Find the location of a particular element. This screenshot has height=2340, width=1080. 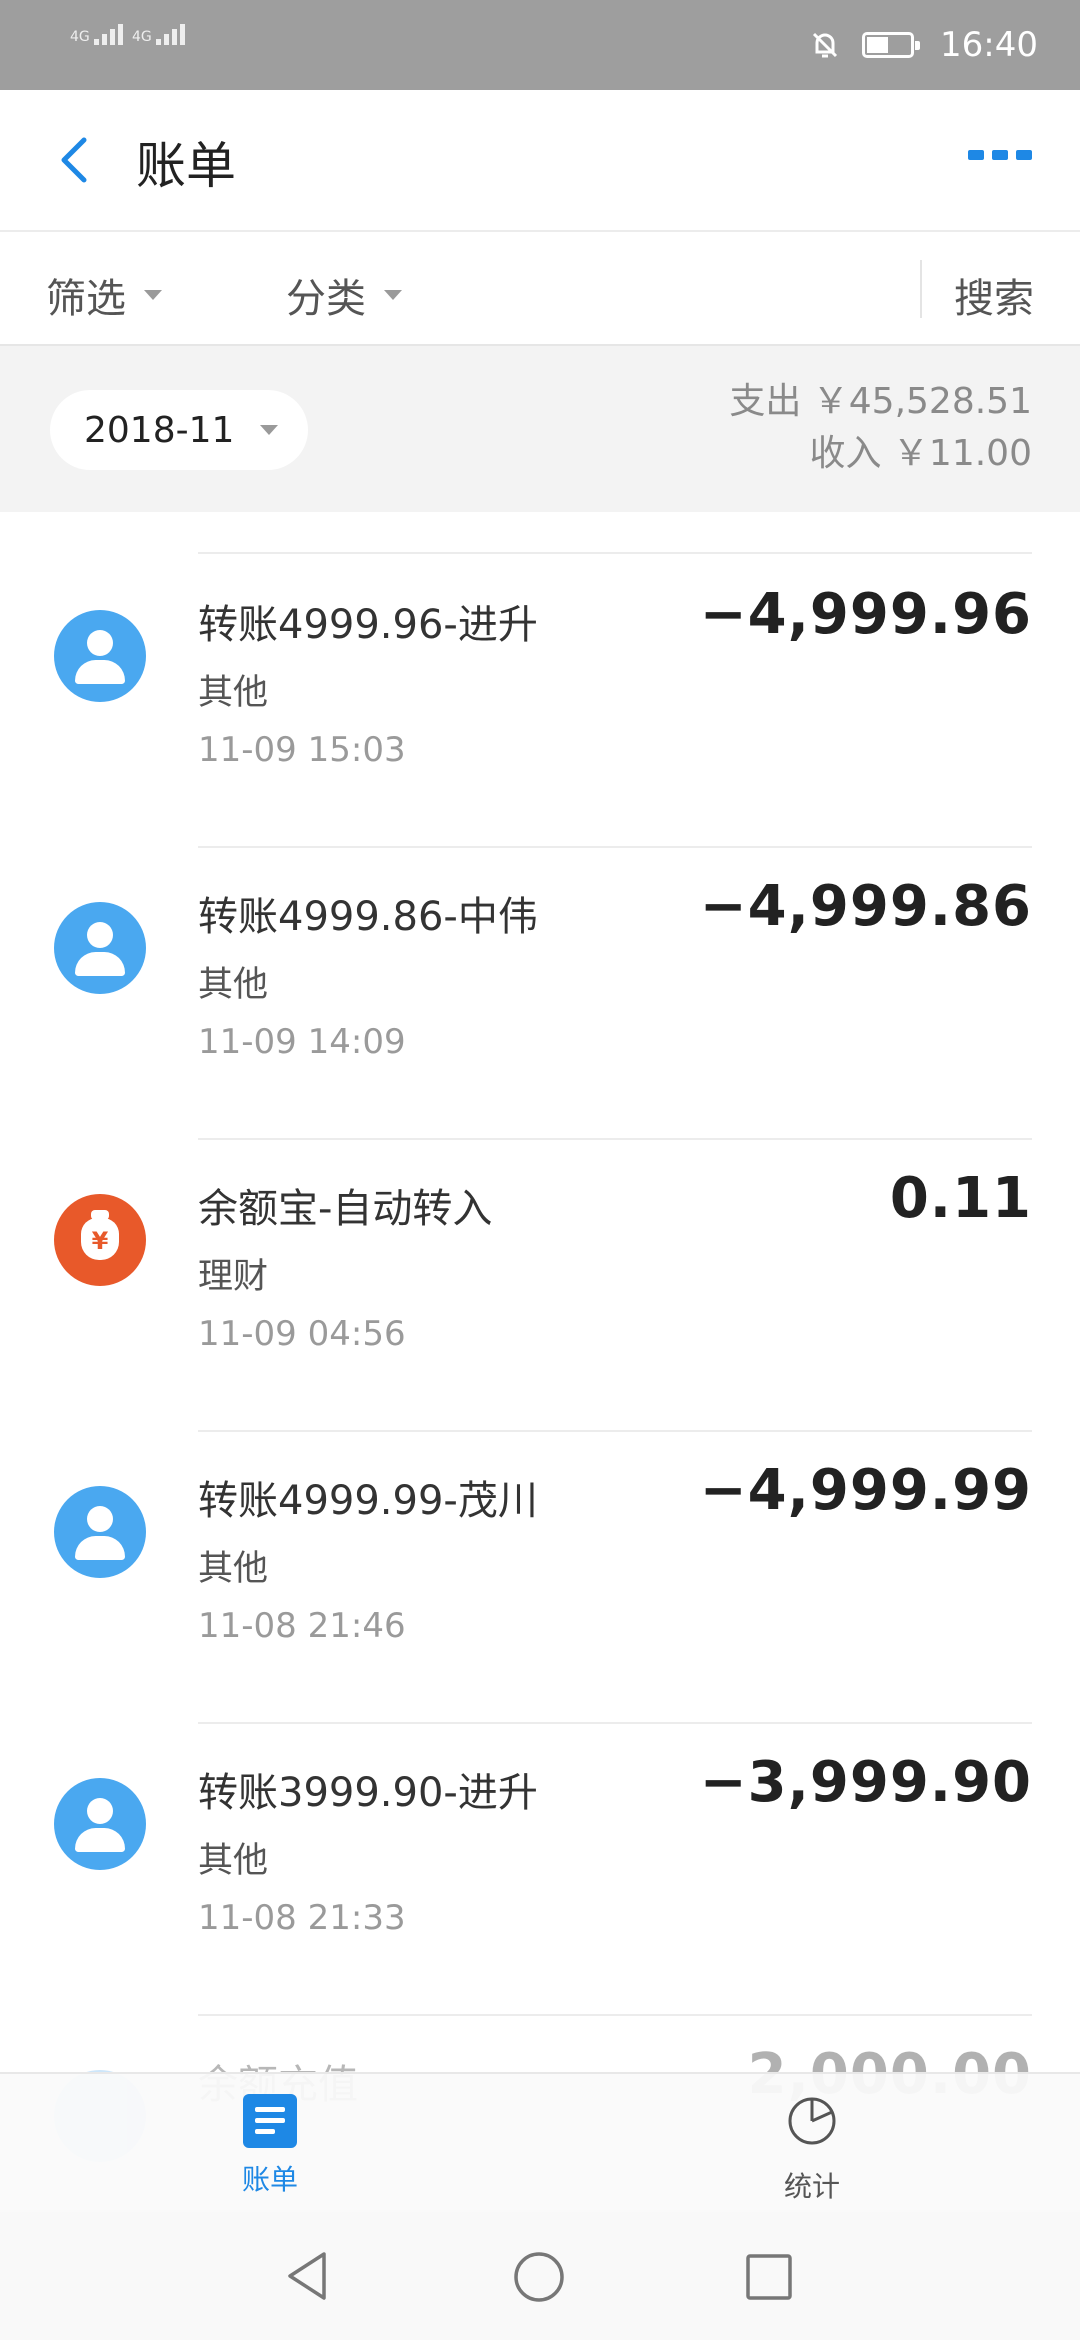

tab-label: 账单 is located at coordinates (269, 2179).